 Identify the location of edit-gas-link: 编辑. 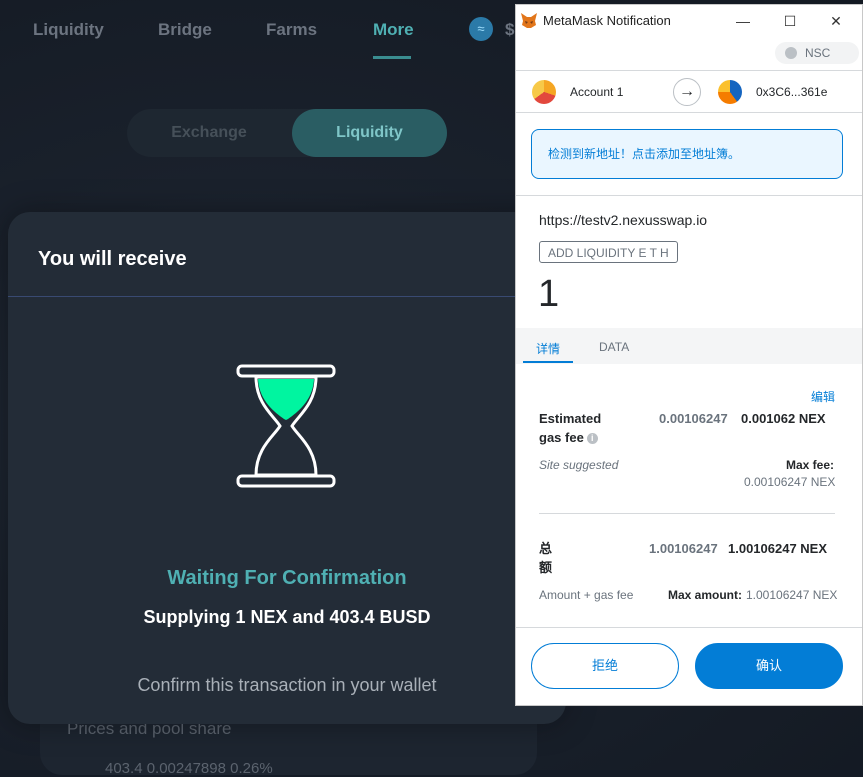
(823, 396).